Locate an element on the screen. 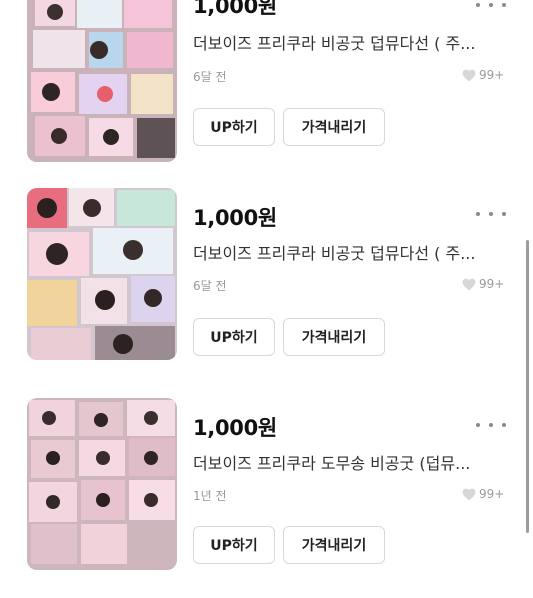 The height and width of the screenshot is (598, 533). listing-time: 1년 전 is located at coordinates (210, 496).